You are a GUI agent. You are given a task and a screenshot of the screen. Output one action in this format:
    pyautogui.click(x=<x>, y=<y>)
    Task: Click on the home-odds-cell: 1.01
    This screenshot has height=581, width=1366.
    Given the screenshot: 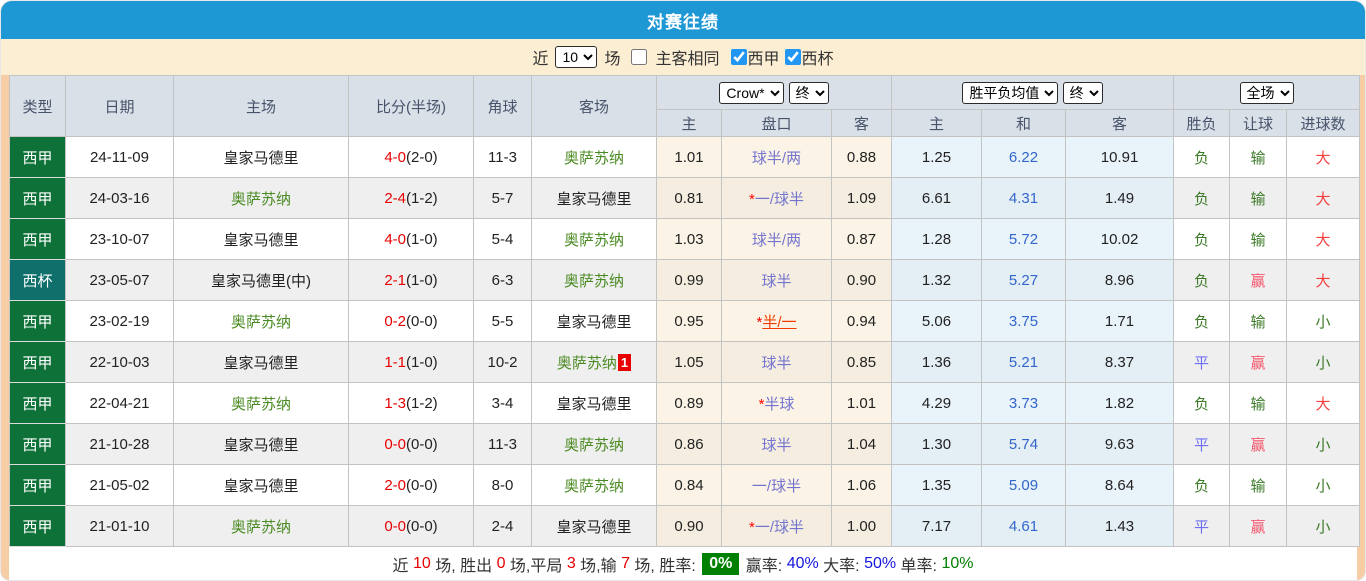 What is the action you would take?
    pyautogui.click(x=689, y=157)
    